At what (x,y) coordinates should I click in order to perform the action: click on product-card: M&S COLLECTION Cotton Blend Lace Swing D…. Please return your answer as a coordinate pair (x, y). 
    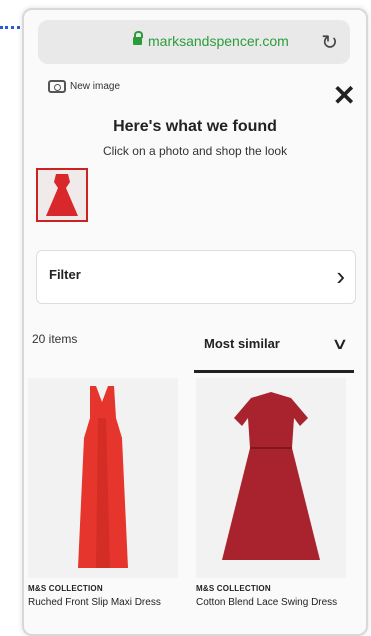
    Looking at the image, I should click on (271, 493).